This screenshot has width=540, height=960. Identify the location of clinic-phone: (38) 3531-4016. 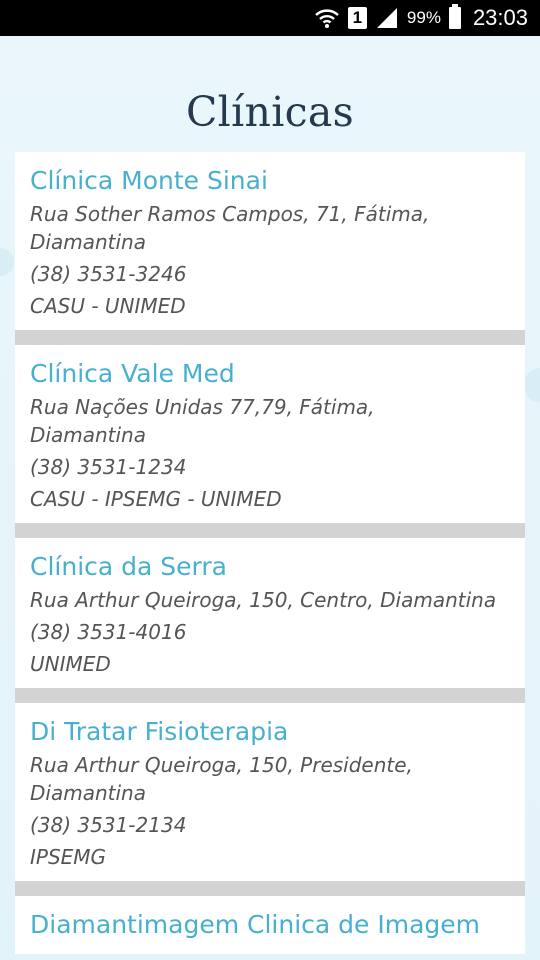
(270, 632).